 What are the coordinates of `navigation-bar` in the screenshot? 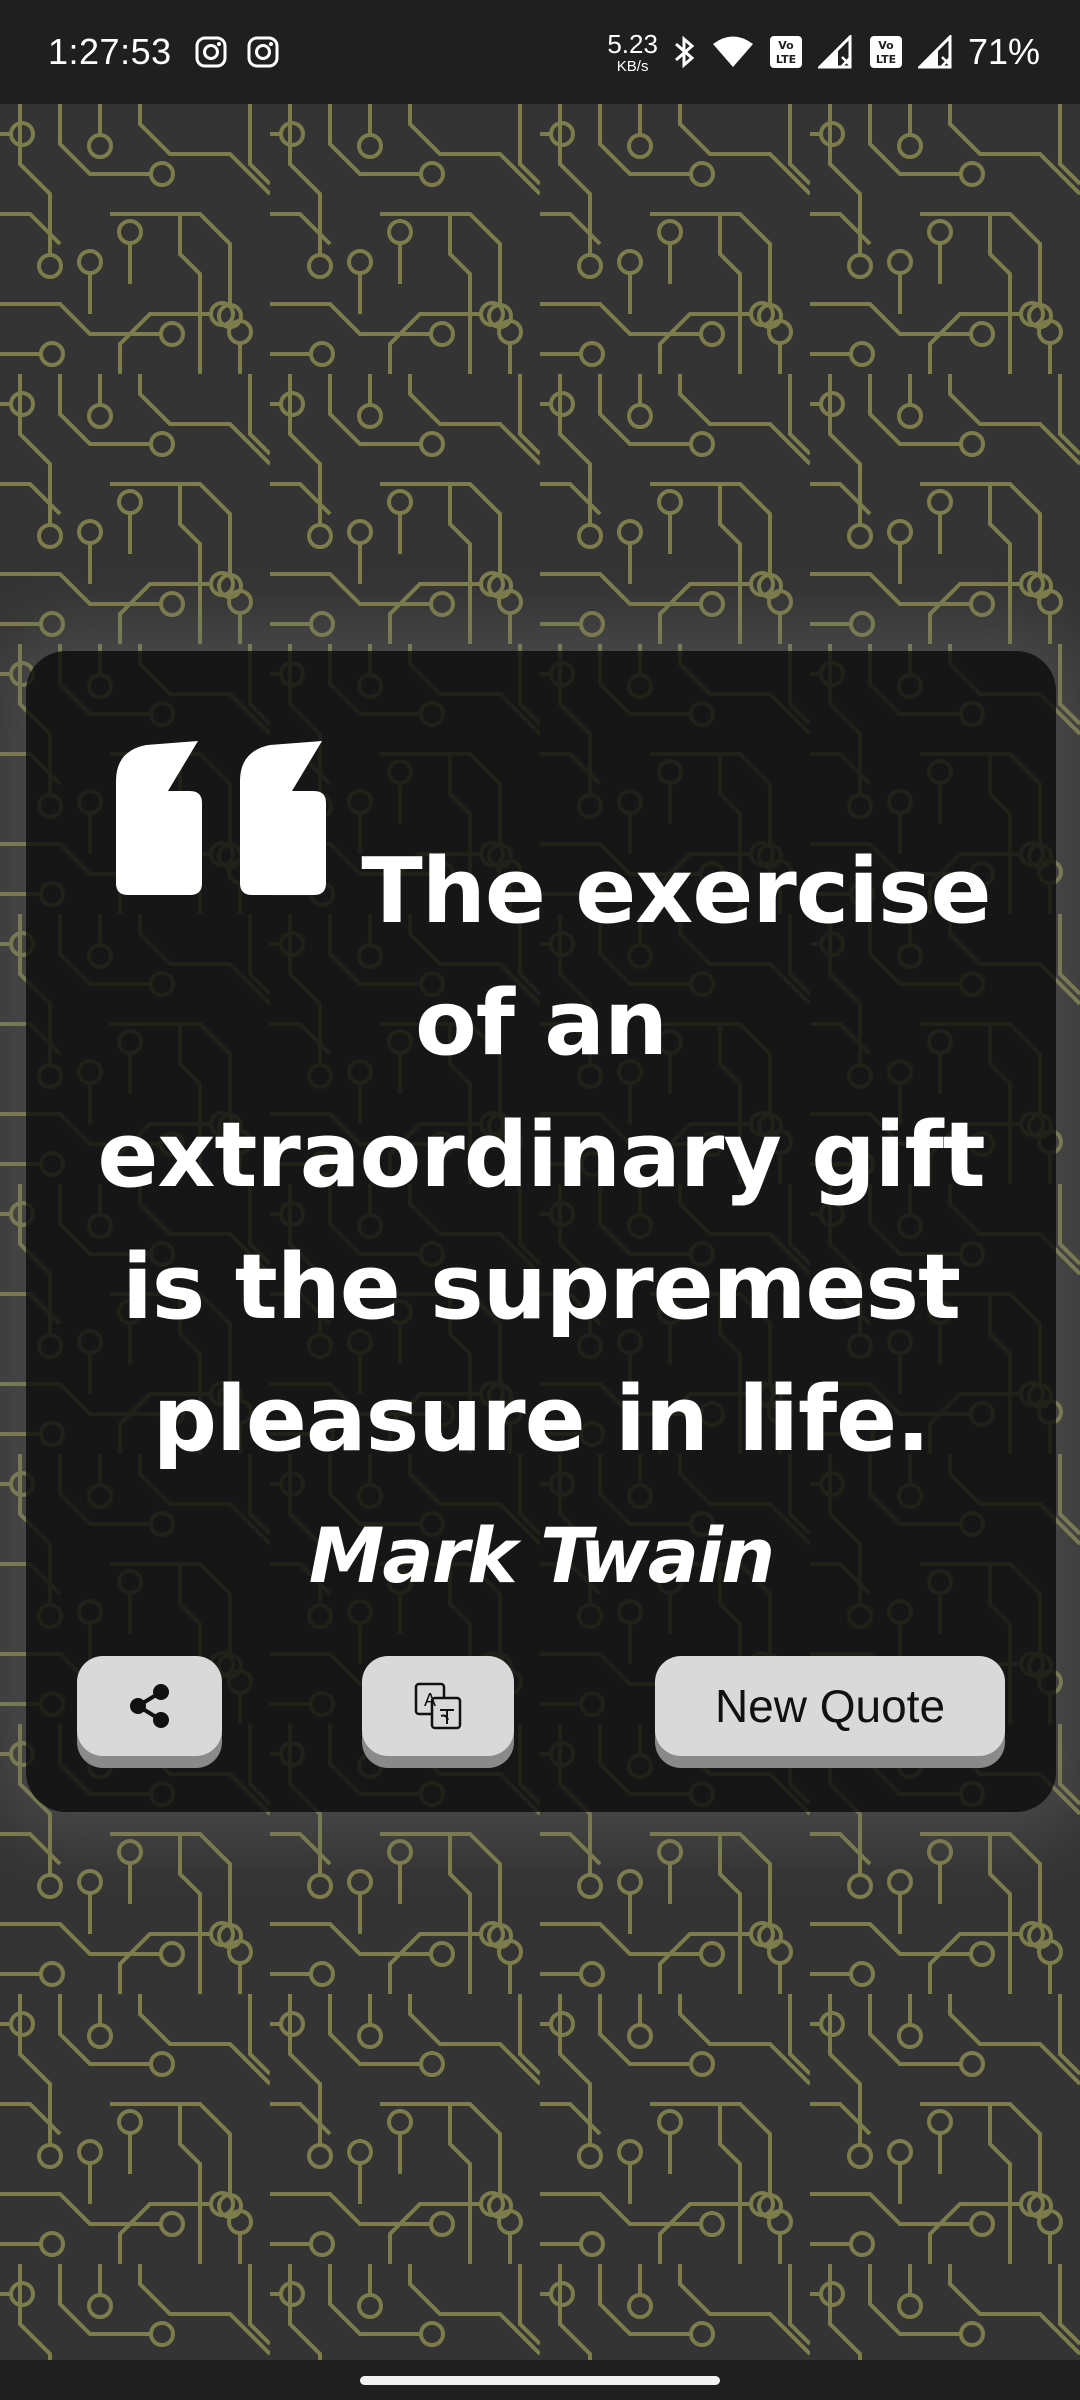 It's located at (540, 2380).